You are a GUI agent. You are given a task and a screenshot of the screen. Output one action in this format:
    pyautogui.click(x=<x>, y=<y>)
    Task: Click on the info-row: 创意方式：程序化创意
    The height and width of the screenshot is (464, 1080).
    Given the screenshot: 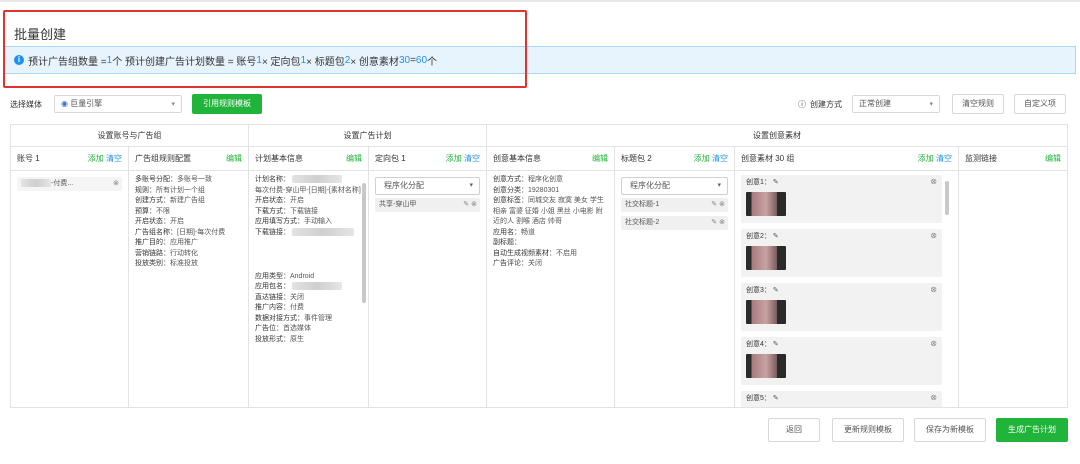 What is the action you would take?
    pyautogui.click(x=550, y=180)
    